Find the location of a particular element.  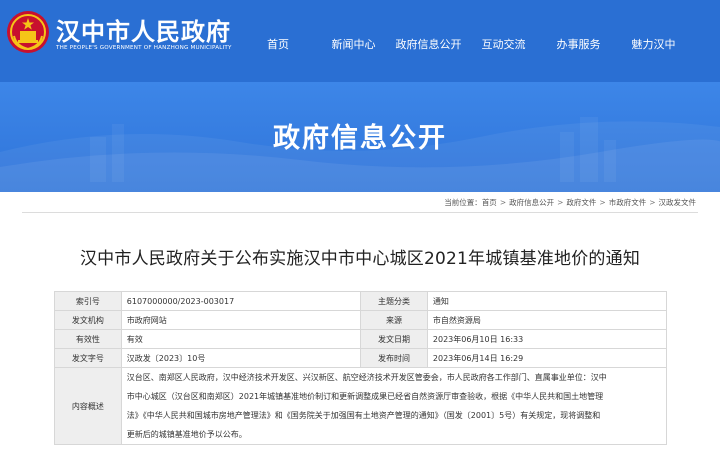

breadcrumb-item-hzf-docs: 汉政发文件 is located at coordinates (678, 202).